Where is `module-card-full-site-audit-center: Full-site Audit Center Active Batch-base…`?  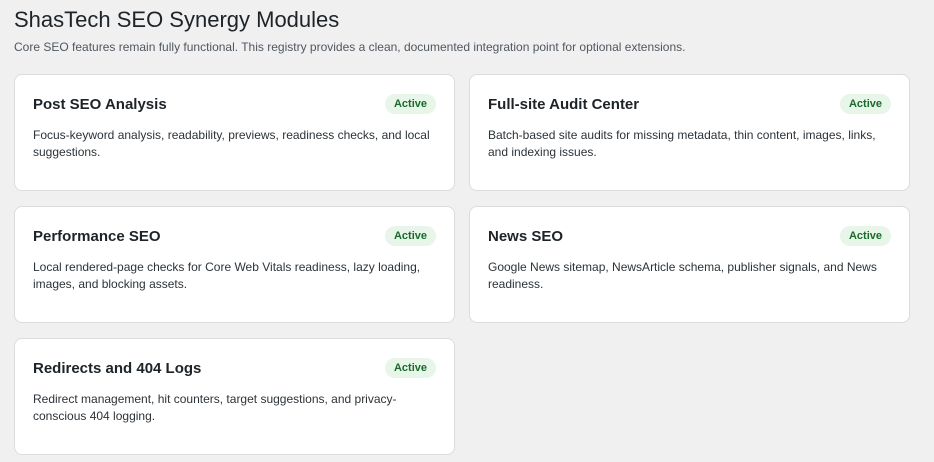
module-card-full-site-audit-center: Full-site Audit Center Active Batch-base… is located at coordinates (689, 132).